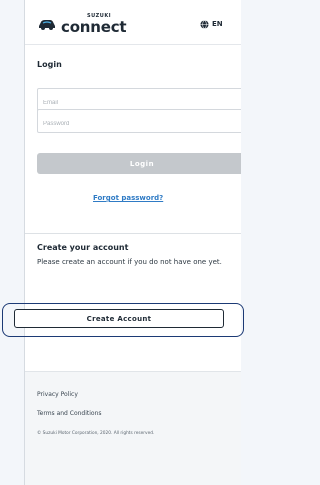 The height and width of the screenshot is (485, 320). I want to click on create-account-heading: Create your account, so click(83, 247).